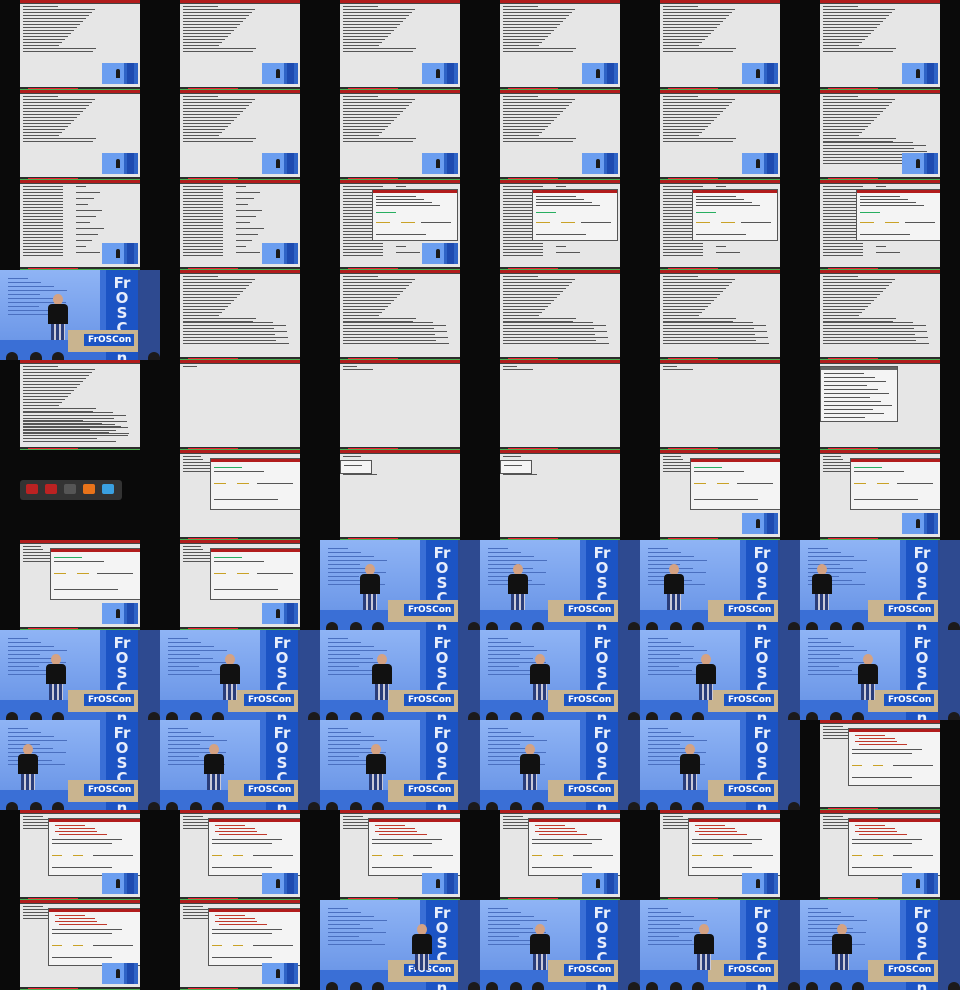 This screenshot has height=990, width=960. Describe the element at coordinates (878, 765) in the screenshot. I see `dialog-text-yellow` at that location.